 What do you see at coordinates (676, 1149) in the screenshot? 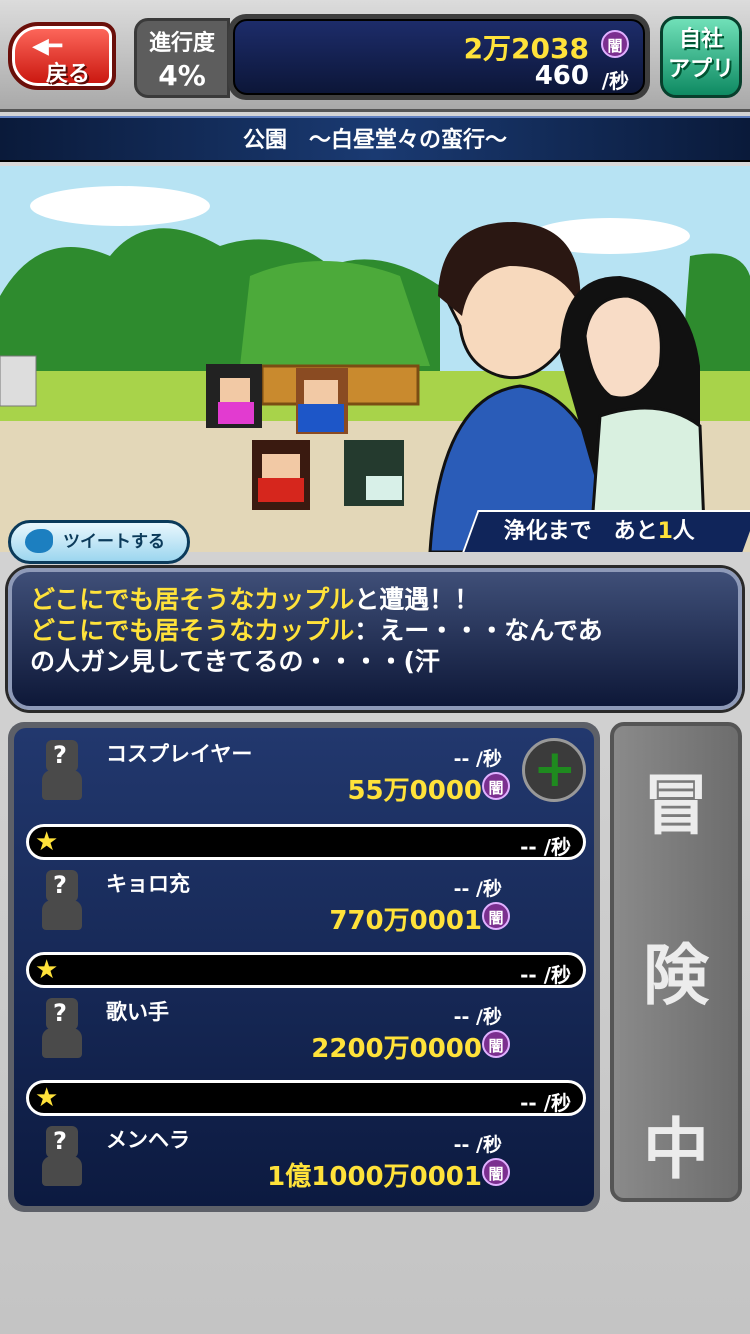
I see `side-char-3: 中` at bounding box center [676, 1149].